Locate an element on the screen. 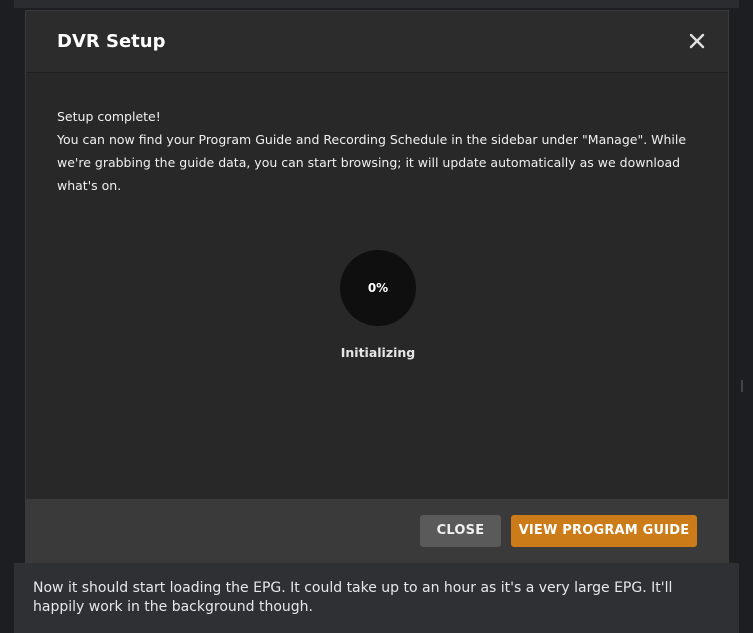 This screenshot has width=753, height=633. dialog-title: DVR Setup is located at coordinates (111, 41).